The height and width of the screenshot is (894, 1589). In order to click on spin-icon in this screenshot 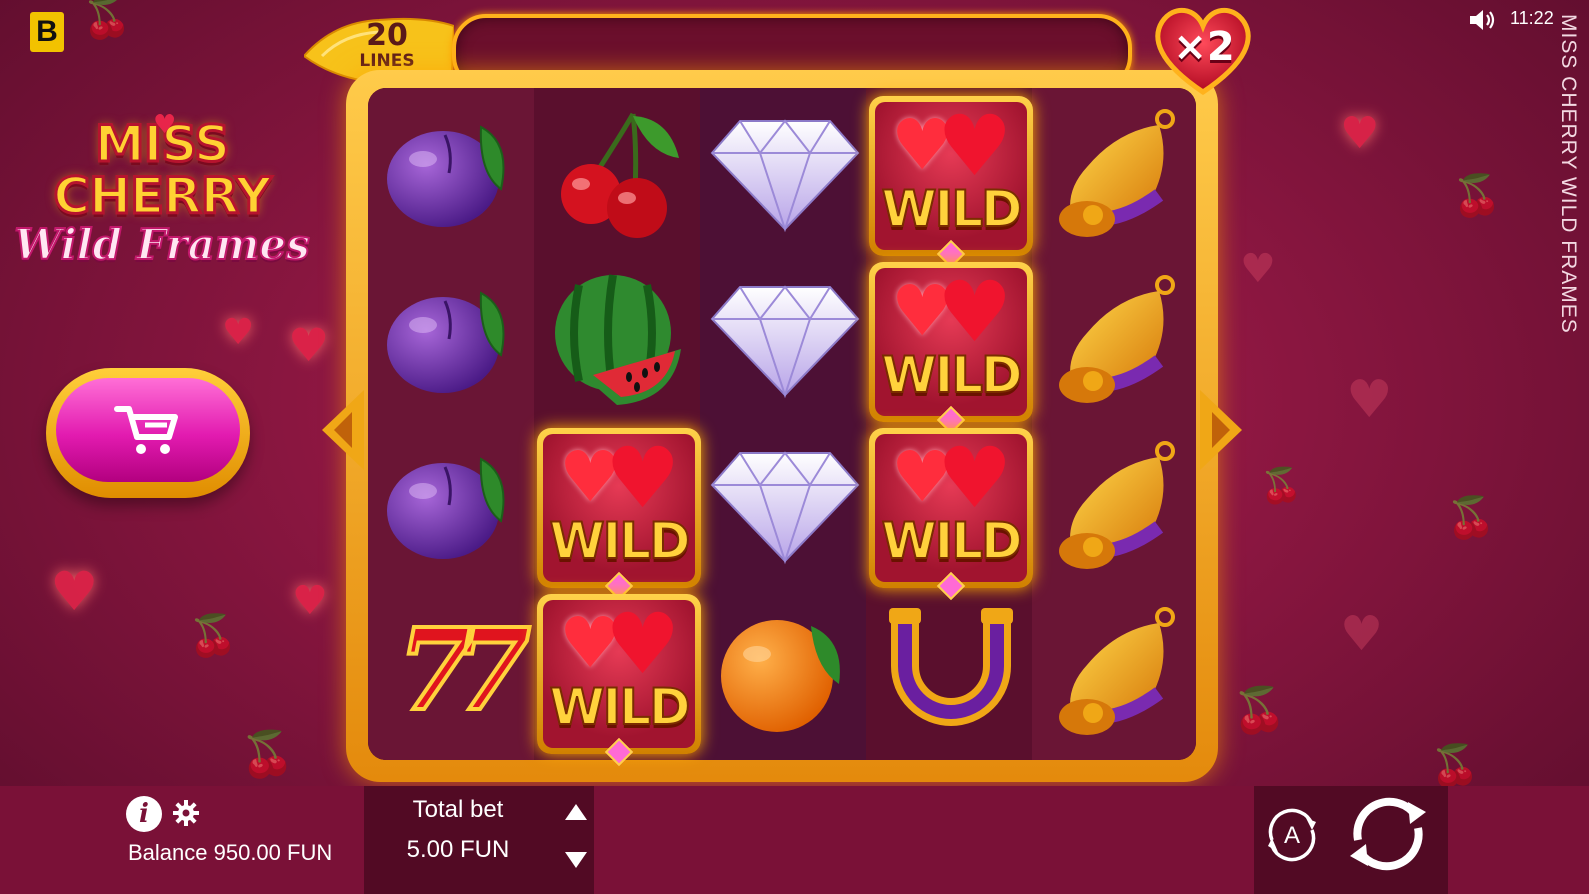, I will do `click(1388, 834)`.